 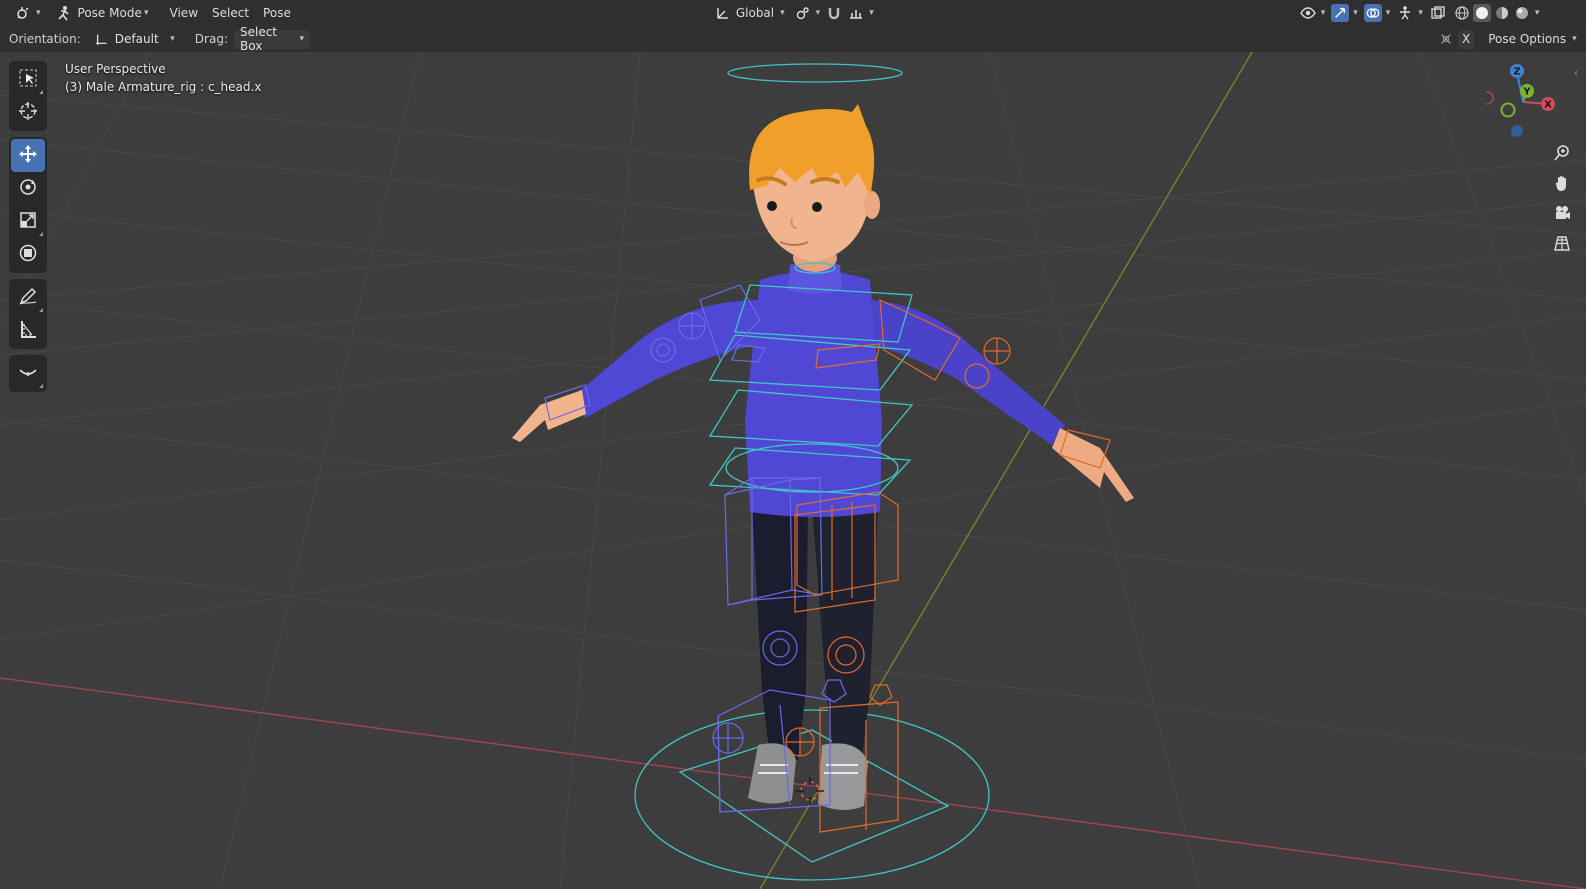 I want to click on snap-target-dropdown: ▾, so click(x=860, y=13).